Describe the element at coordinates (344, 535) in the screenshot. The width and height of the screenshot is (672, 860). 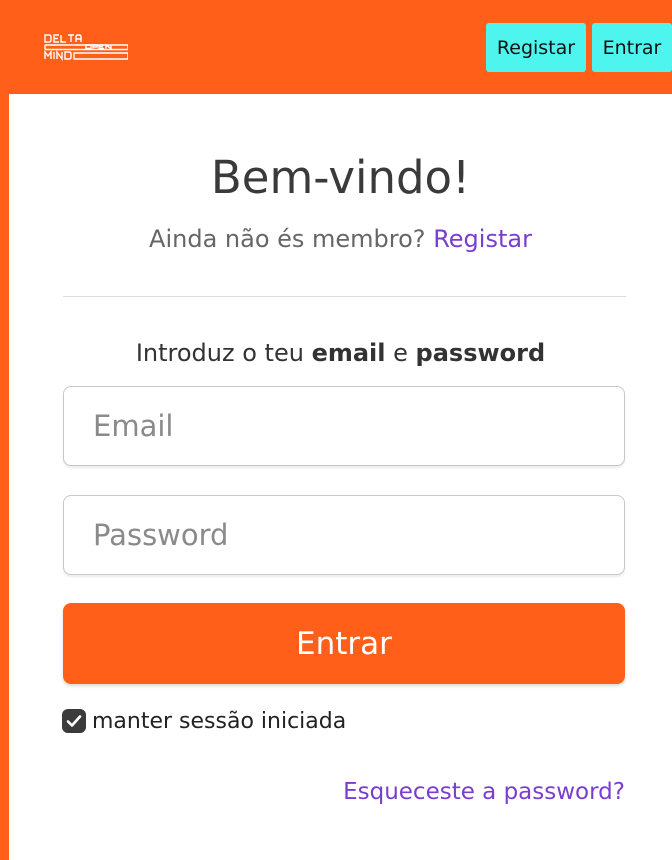
I see `password-field` at that location.